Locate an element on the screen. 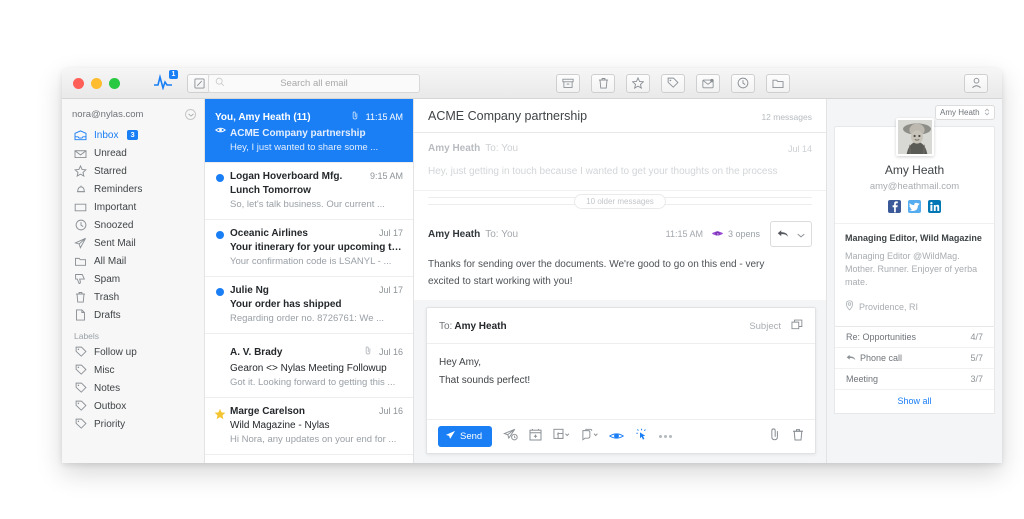 The width and height of the screenshot is (1024, 519). send-later-icon is located at coordinates (510, 437).